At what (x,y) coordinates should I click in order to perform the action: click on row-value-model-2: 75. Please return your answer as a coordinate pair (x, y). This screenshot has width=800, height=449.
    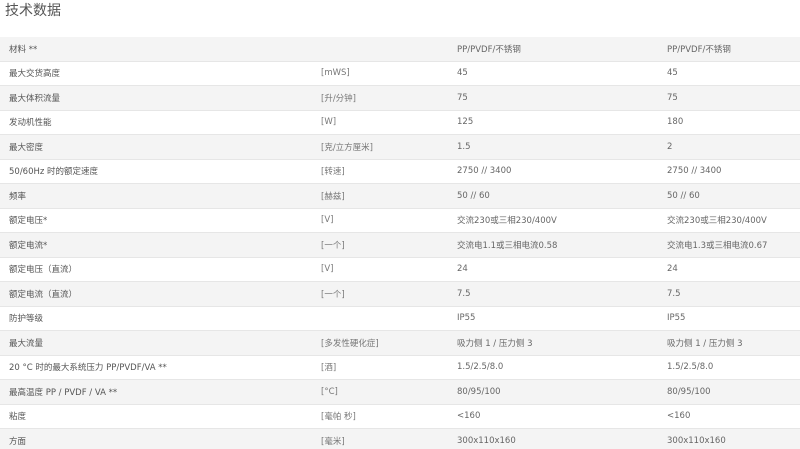
    Looking at the image, I should click on (729, 98).